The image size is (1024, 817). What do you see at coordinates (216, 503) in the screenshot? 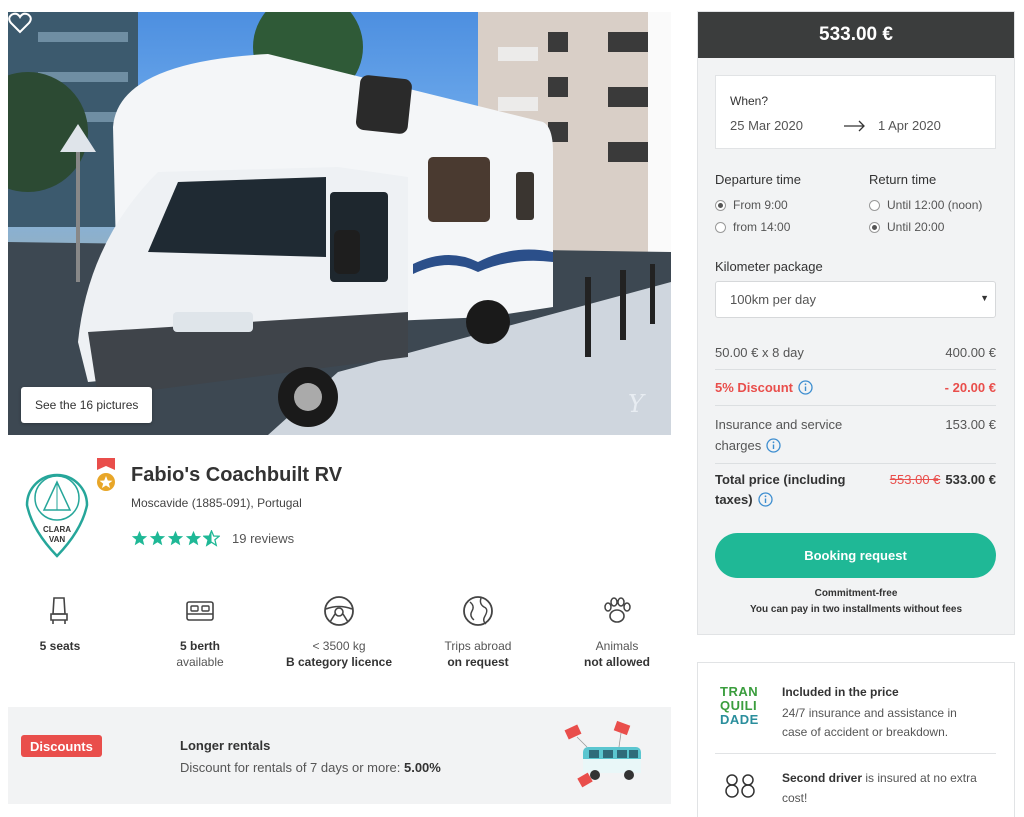
I see `vehicle-location: Moscavide (1885-091), Portugal` at bounding box center [216, 503].